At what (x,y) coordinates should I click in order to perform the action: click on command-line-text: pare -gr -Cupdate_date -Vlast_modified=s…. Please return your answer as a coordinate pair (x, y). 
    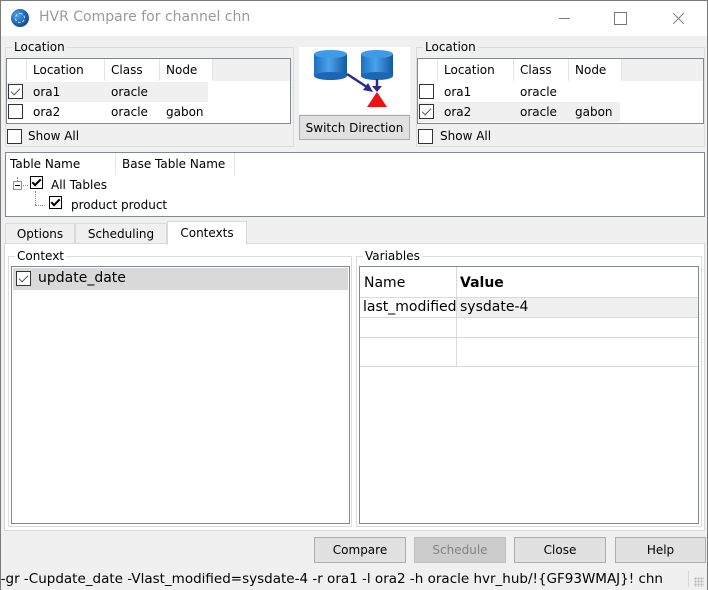
    Looking at the image, I should click on (332, 579).